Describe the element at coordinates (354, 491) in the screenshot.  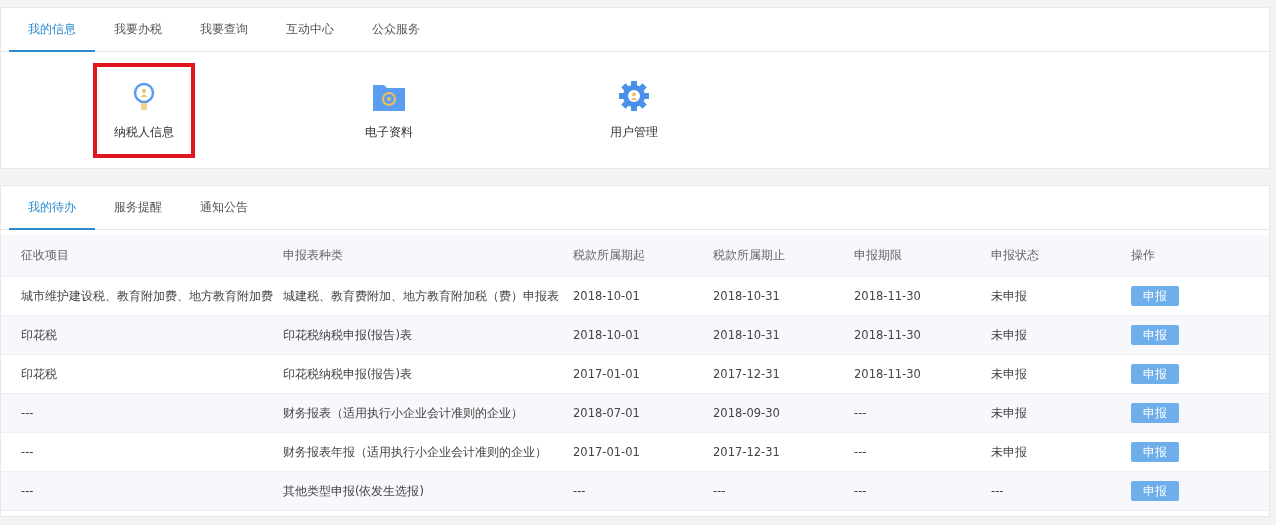
I see `table-cell-text: 其他类型申报(依发生选报)` at that location.